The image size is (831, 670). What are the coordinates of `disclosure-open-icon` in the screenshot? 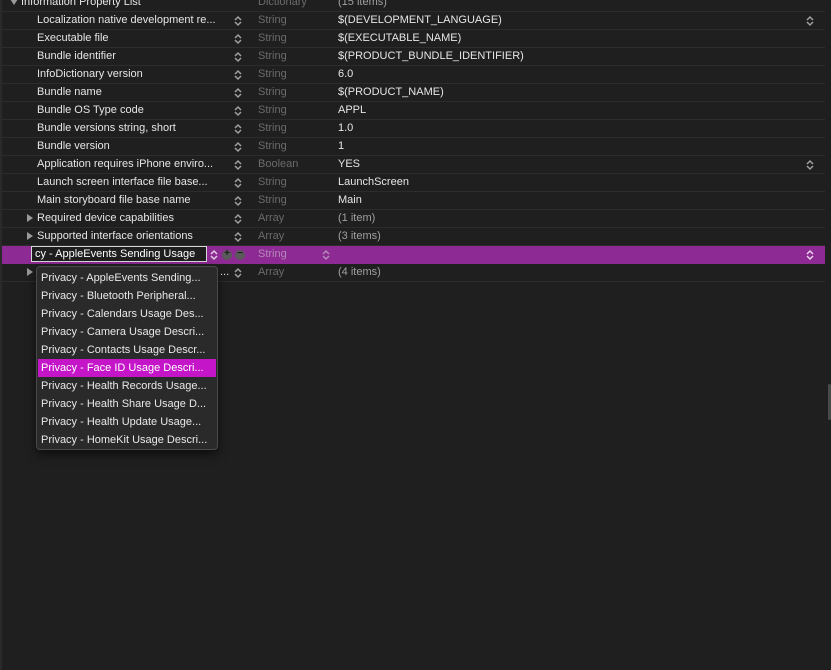 It's located at (14, 2).